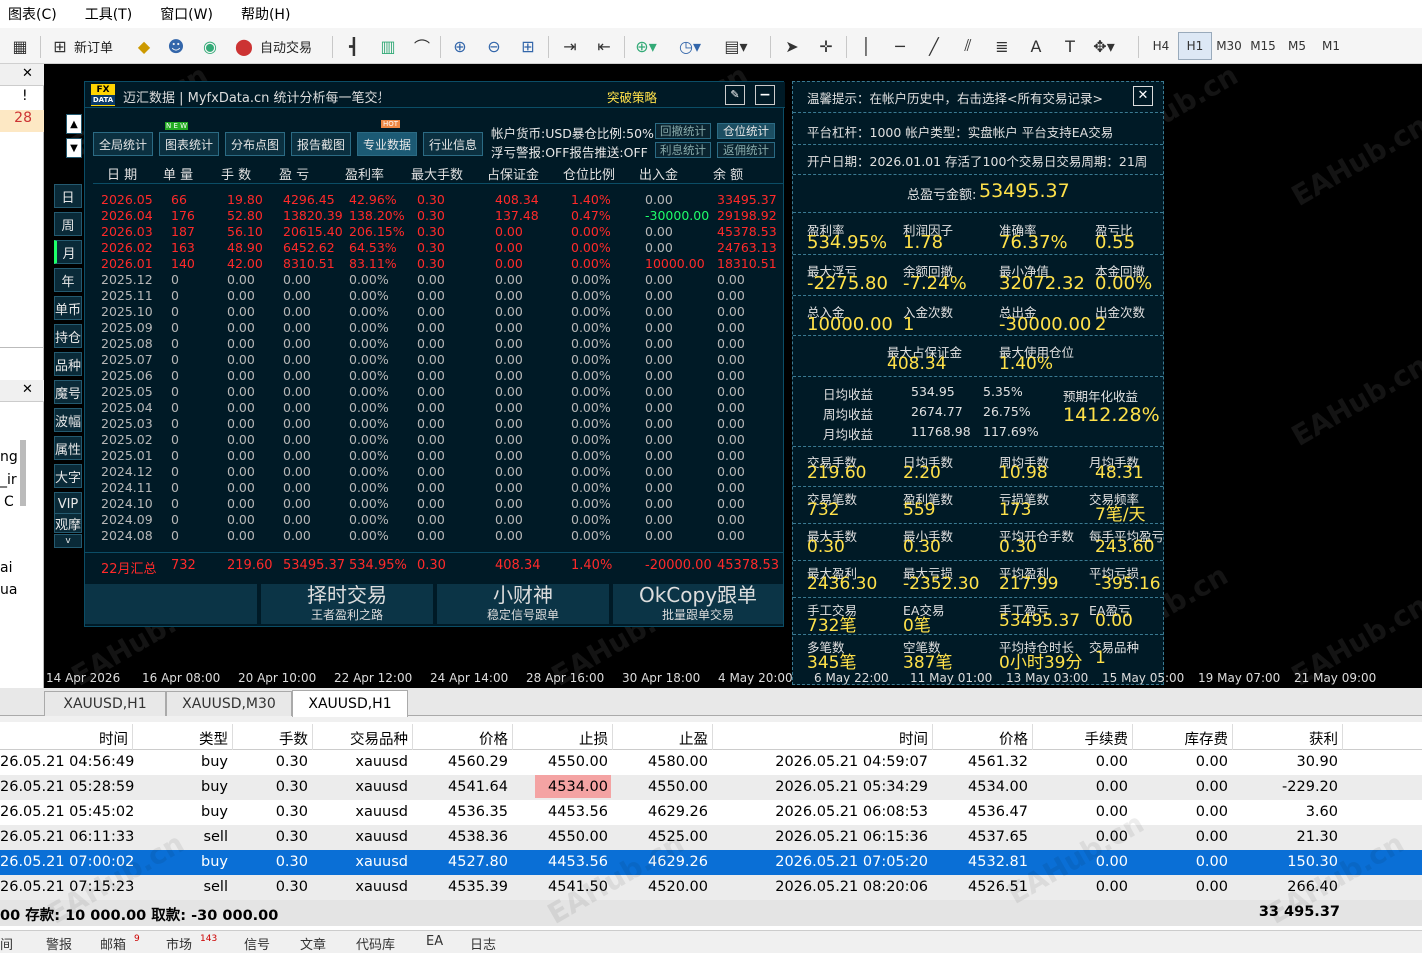  I want to click on people-icon: ☻, so click(176, 46).